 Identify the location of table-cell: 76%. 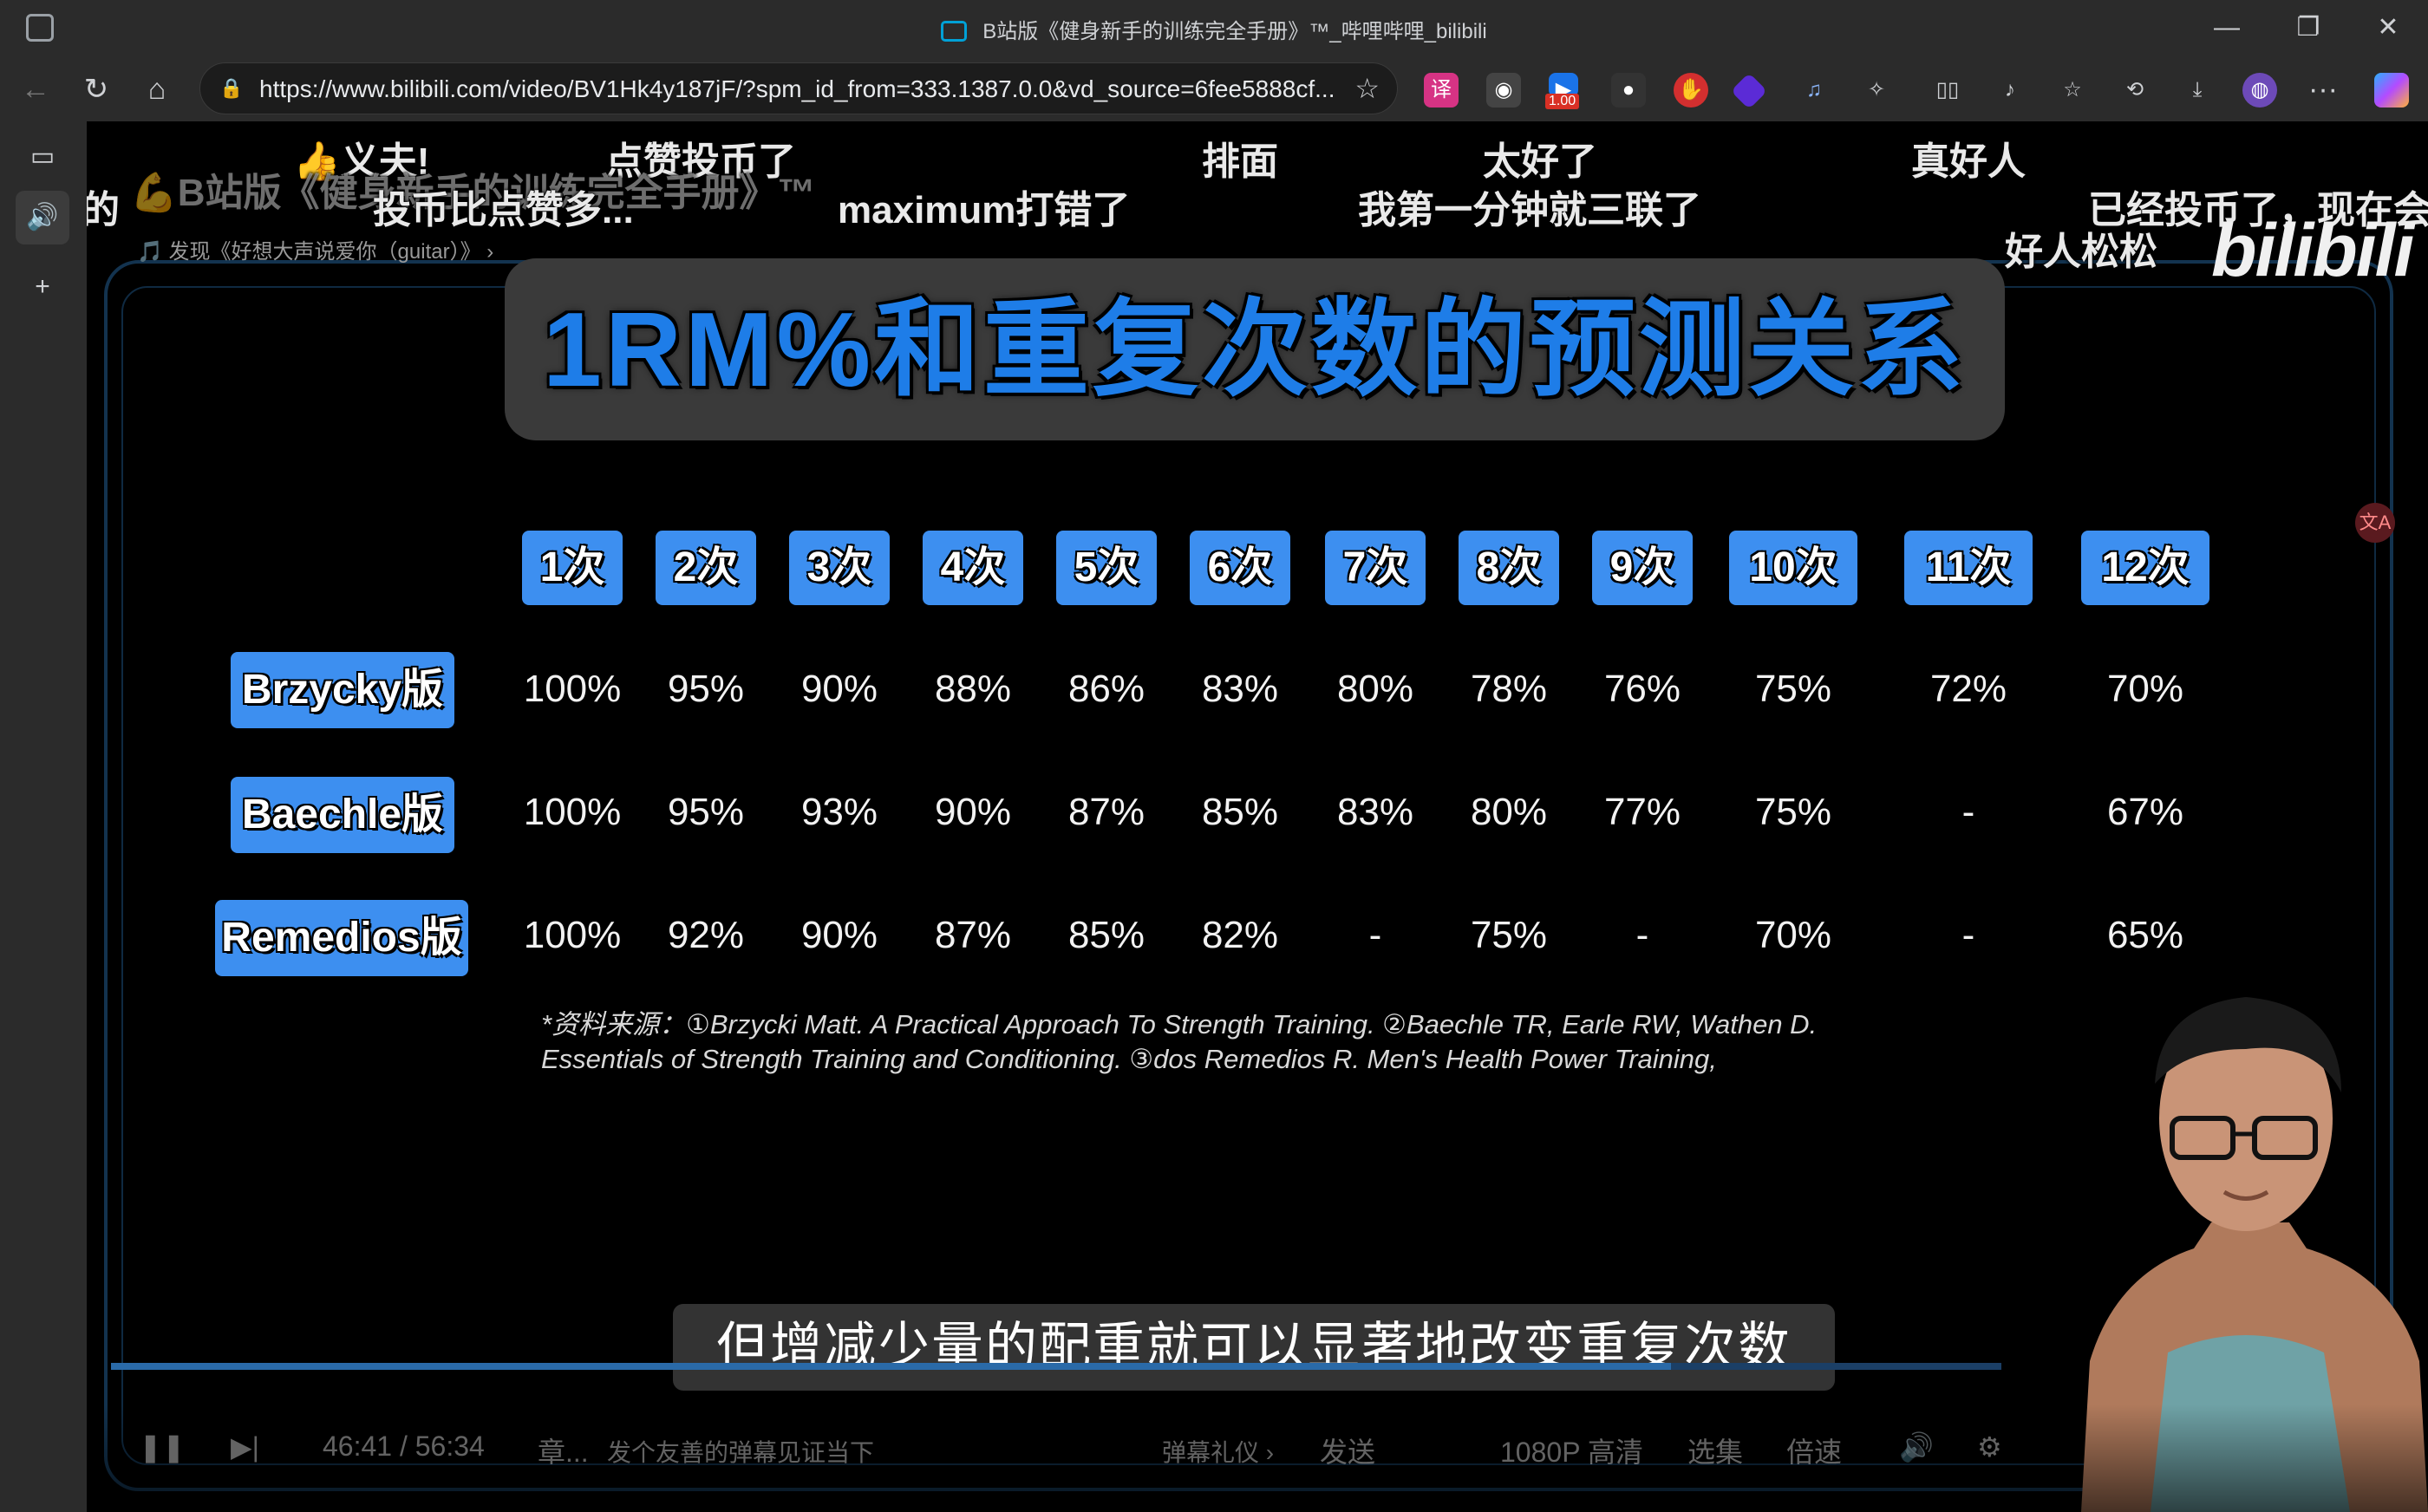
(1642, 689).